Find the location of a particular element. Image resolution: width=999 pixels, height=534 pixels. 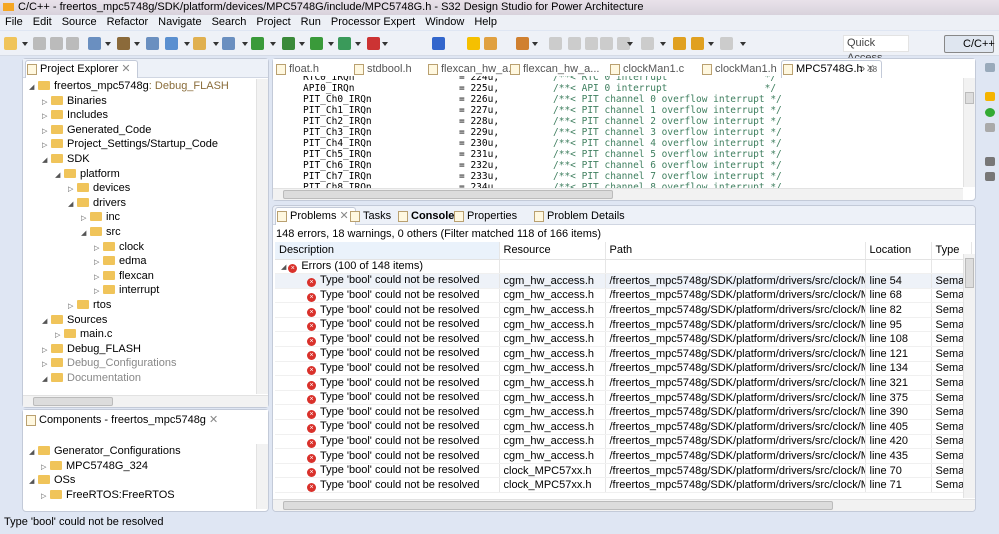

menu-processor-expert: Processor Expert is located at coordinates (373, 22).